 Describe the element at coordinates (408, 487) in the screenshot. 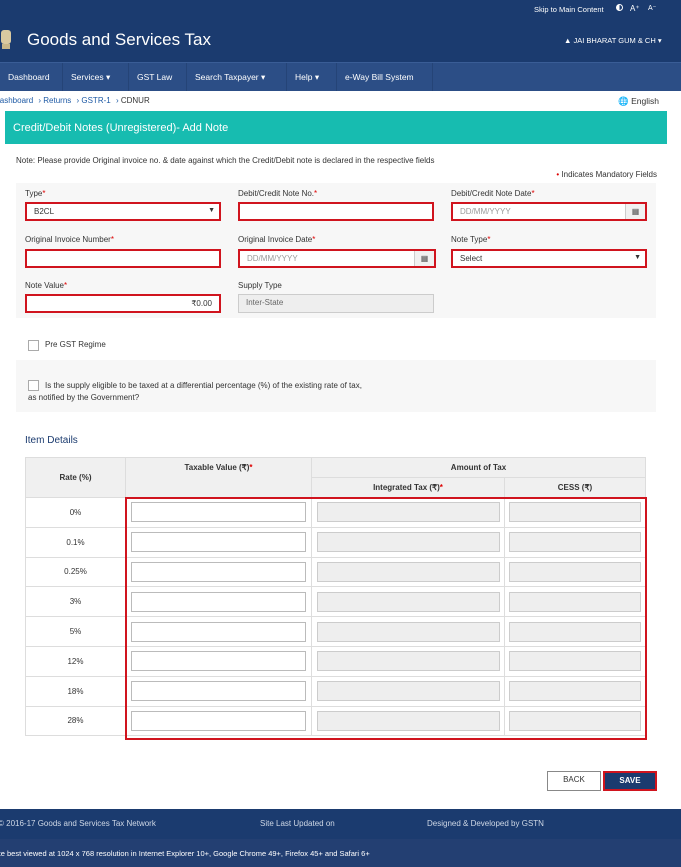

I see `integrated-tax-header: Integrated Tax (₹)*` at that location.